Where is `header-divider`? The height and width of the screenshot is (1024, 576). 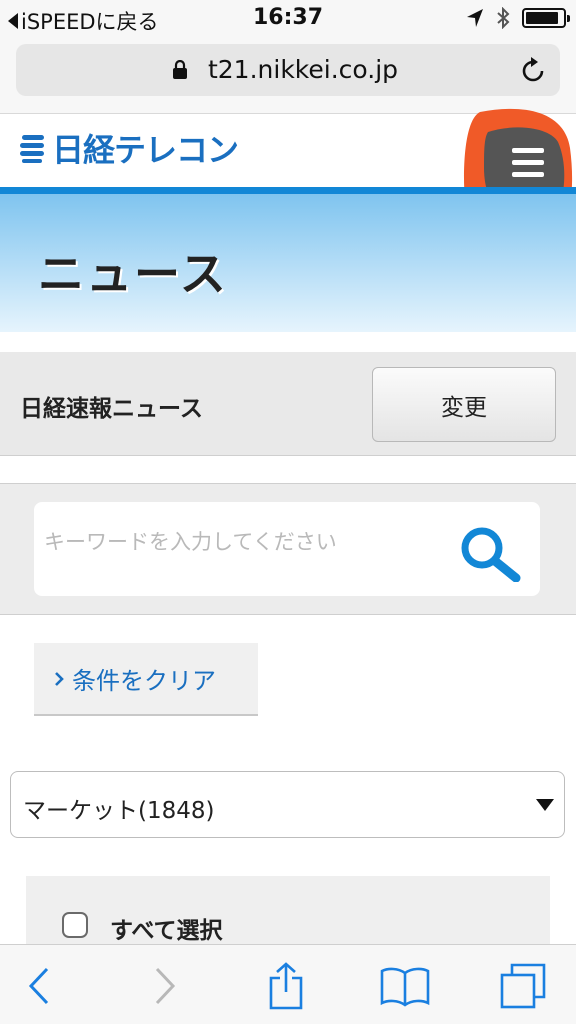 header-divider is located at coordinates (288, 190).